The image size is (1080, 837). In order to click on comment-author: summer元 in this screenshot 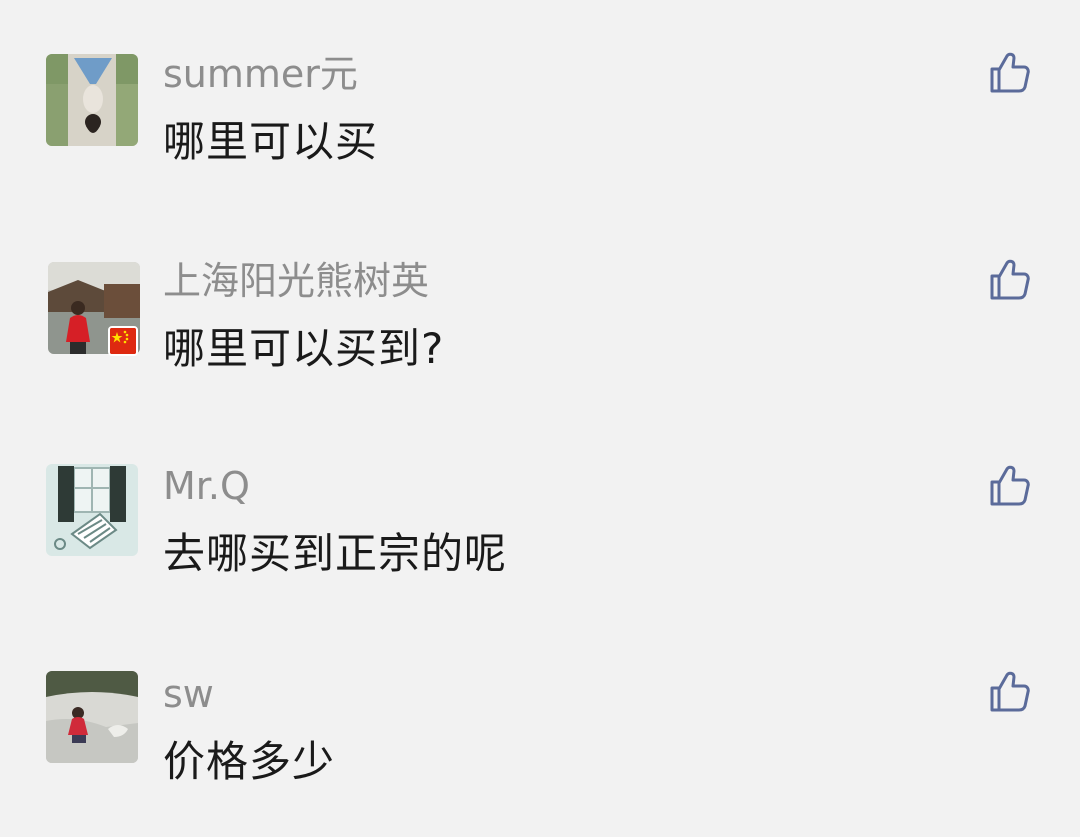, I will do `click(260, 74)`.